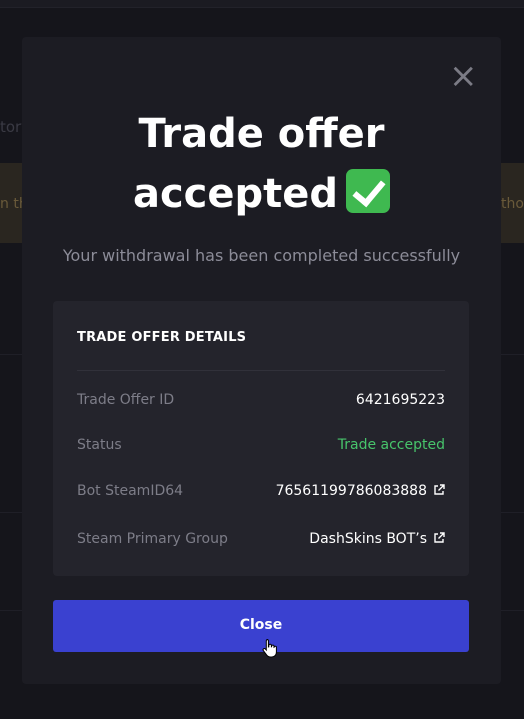 This screenshot has width=524, height=719. Describe the element at coordinates (400, 400) in the screenshot. I see `detail-value: 6421695223` at that location.